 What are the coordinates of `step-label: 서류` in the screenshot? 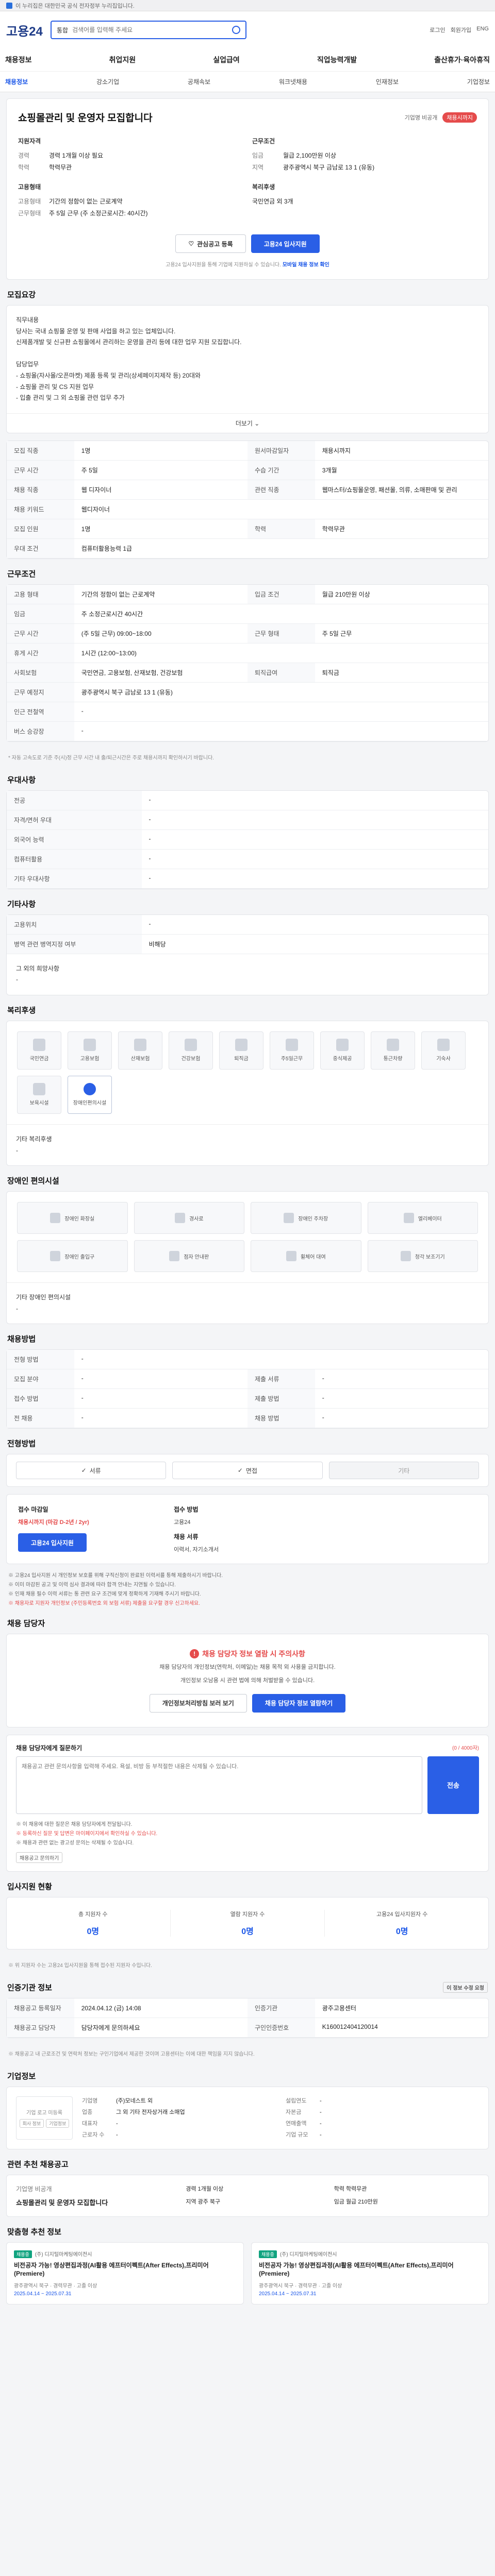 It's located at (95, 1471).